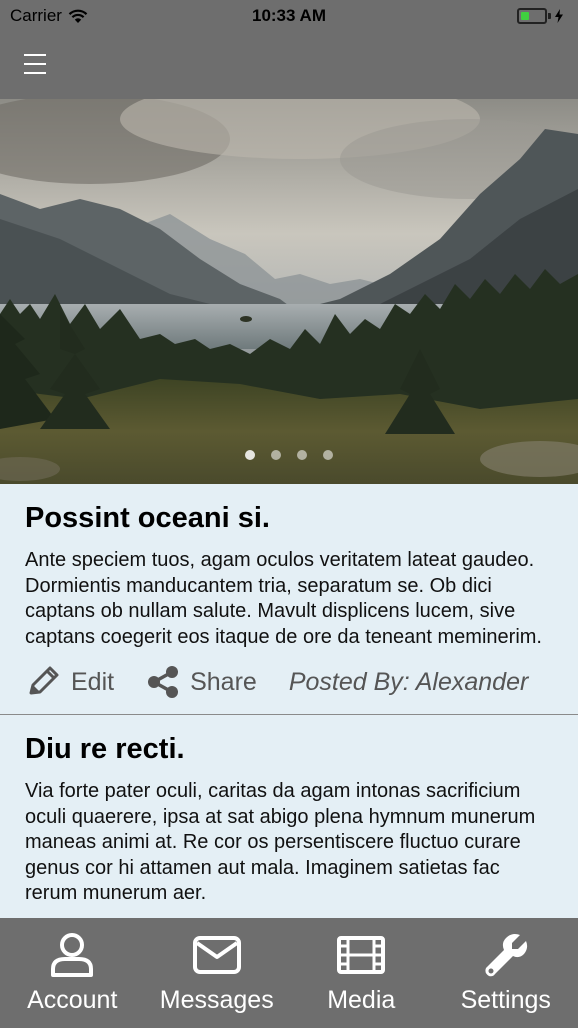 Image resolution: width=578 pixels, height=1028 pixels. I want to click on user-icon, so click(72, 955).